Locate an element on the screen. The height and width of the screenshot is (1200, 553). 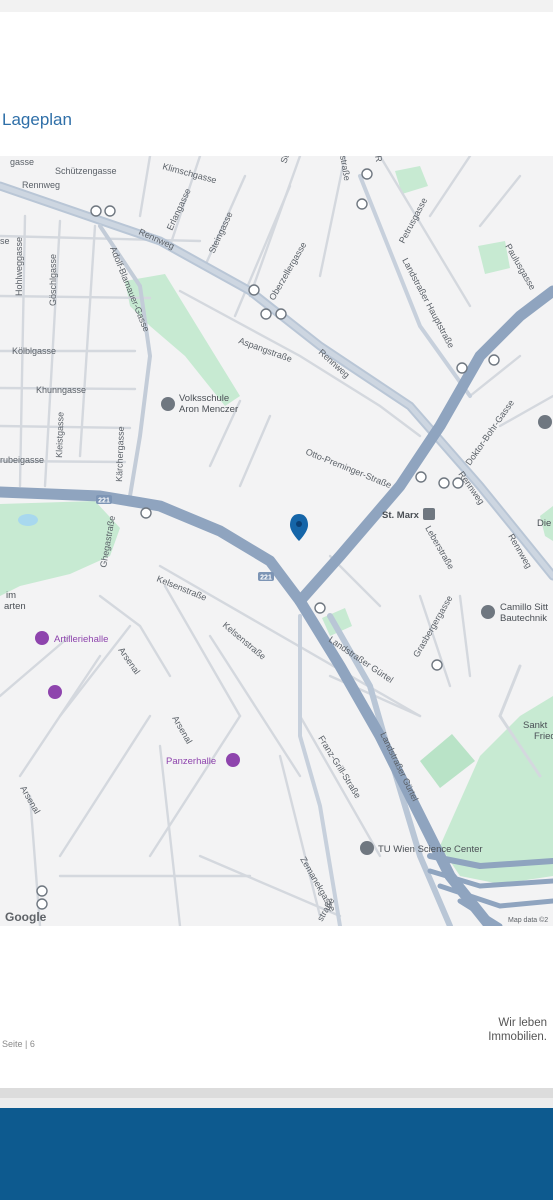
route-shield-221-a: 221 is located at coordinates (104, 500).